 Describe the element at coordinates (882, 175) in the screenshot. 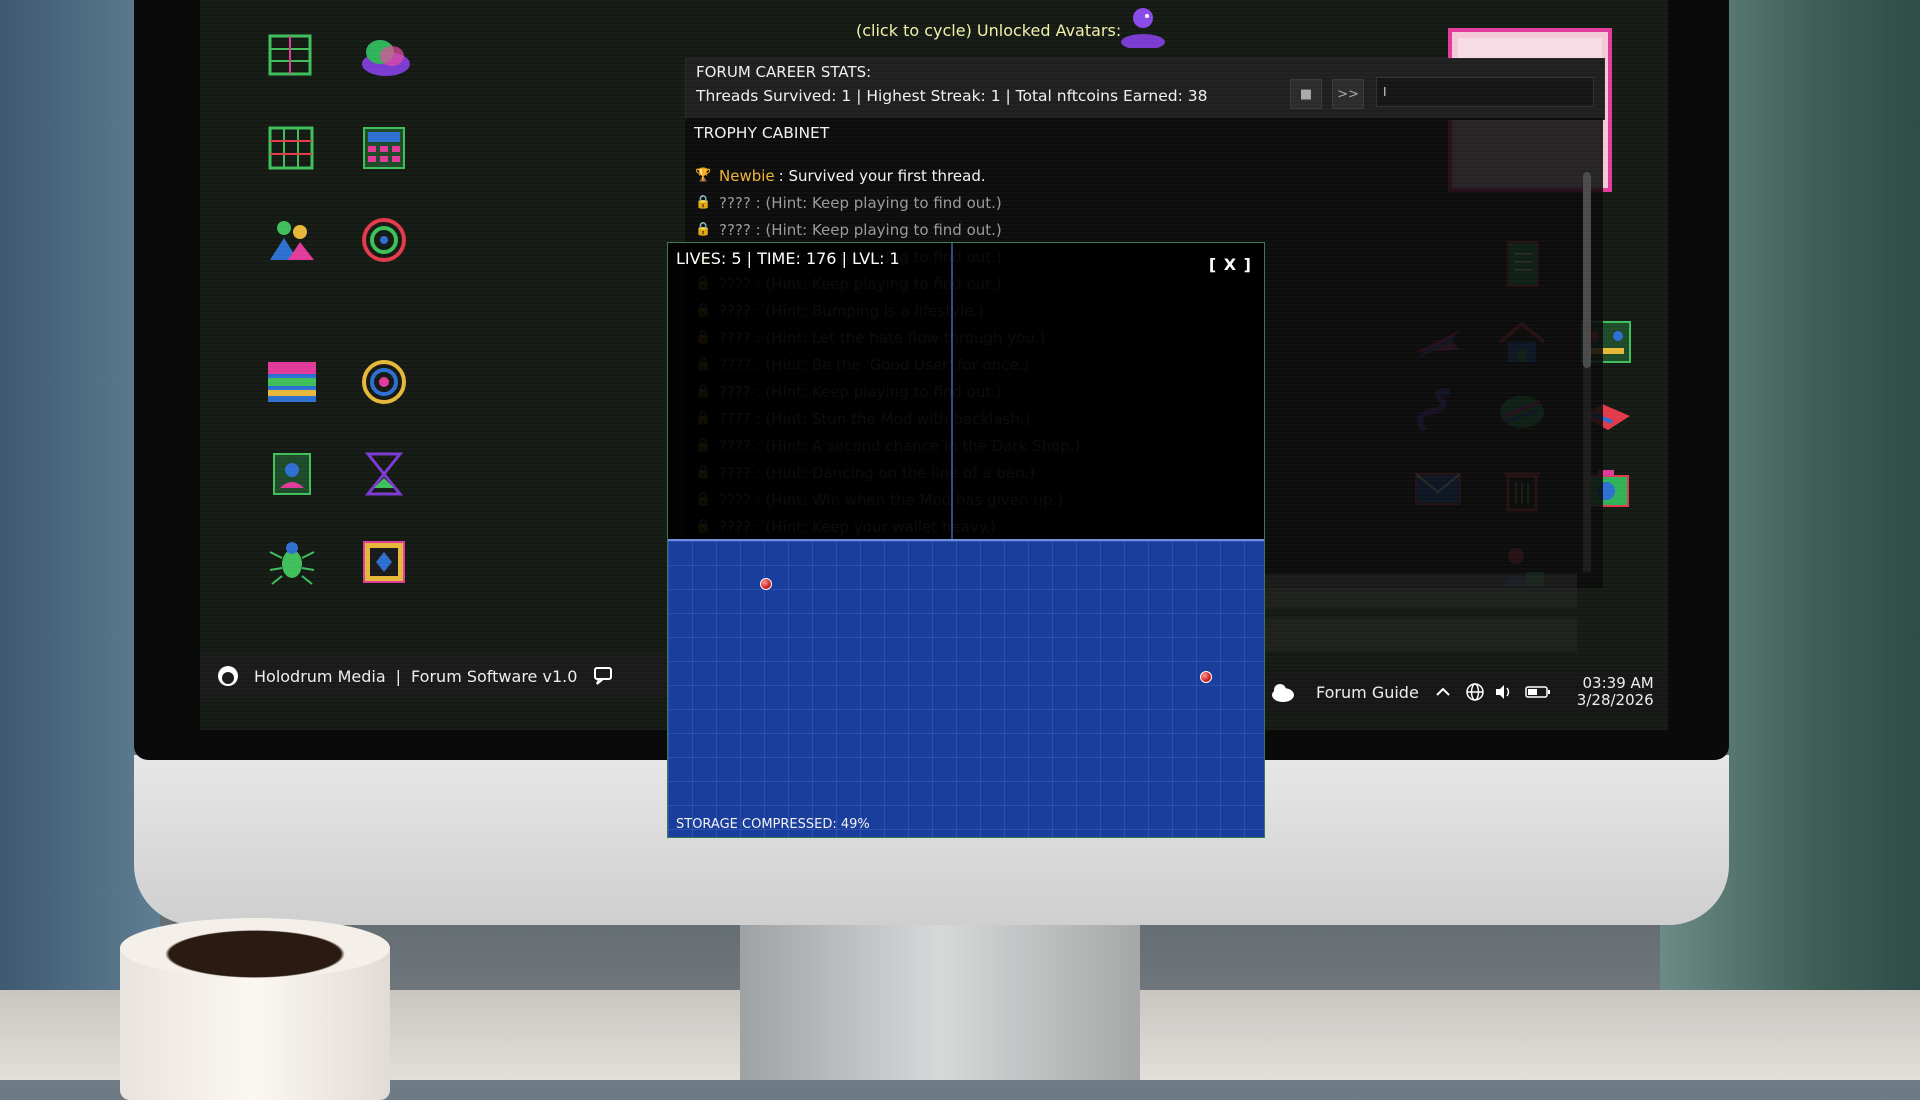

I see `trophy-description: : Survived your first thread.` at that location.